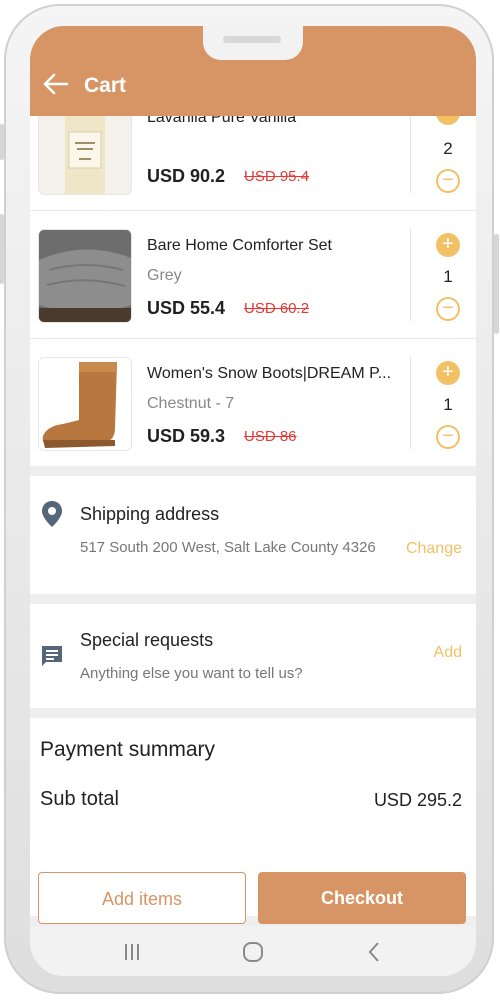  Describe the element at coordinates (448, 653) in the screenshot. I see `add-request-link: Add` at that location.